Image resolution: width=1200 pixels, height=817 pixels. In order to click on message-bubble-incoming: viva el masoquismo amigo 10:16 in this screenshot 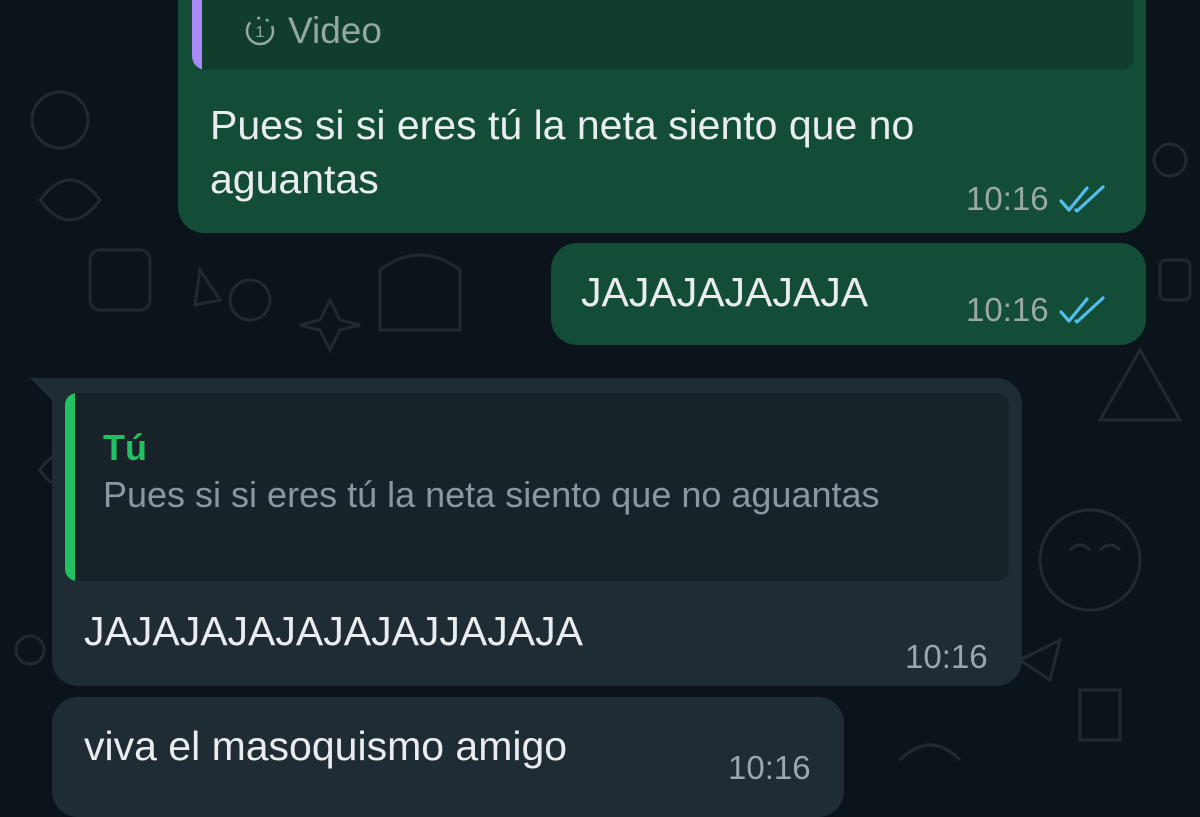, I will do `click(448, 757)`.